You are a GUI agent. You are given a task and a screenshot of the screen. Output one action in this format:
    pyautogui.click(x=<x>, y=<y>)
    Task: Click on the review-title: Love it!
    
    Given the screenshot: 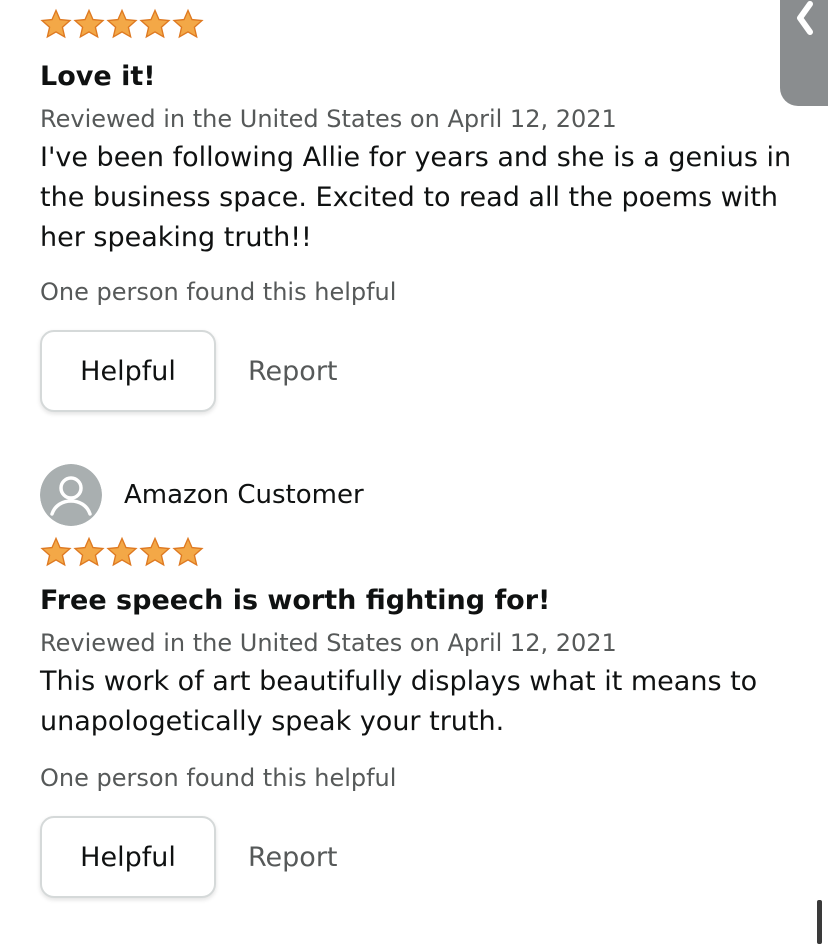 What is the action you would take?
    pyautogui.click(x=98, y=76)
    